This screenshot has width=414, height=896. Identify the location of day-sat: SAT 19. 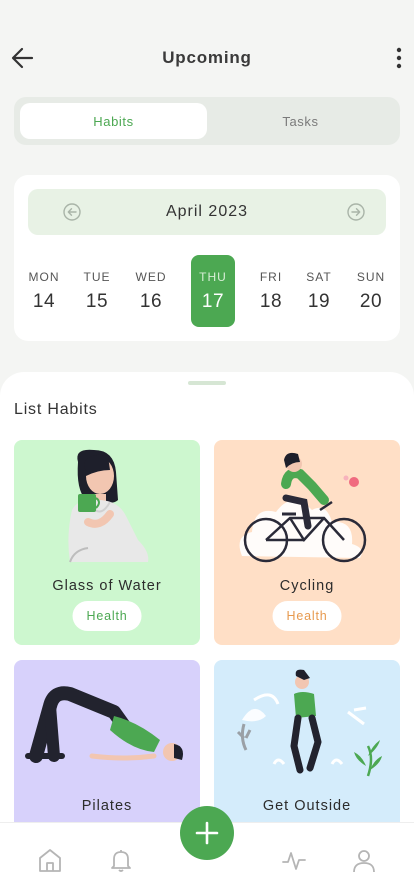
(319, 291).